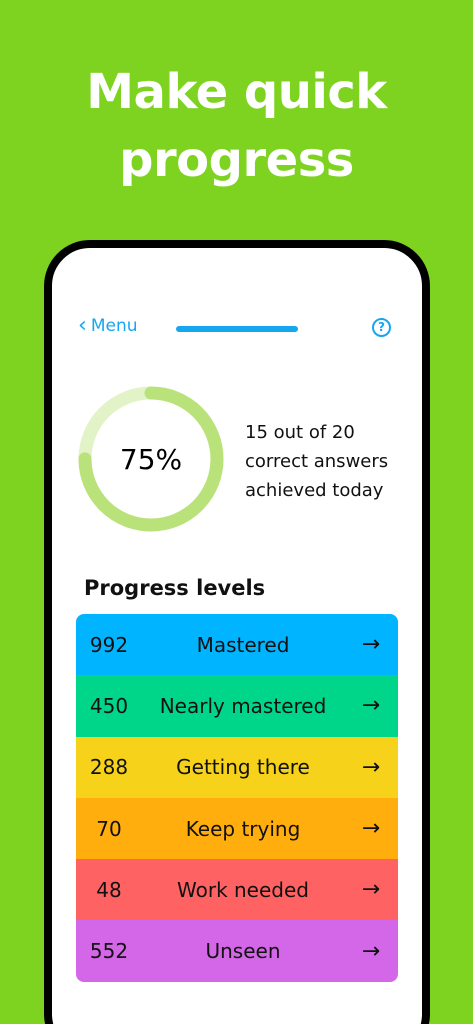 The height and width of the screenshot is (1024, 473). What do you see at coordinates (243, 889) in the screenshot?
I see `level-label: Work needed` at bounding box center [243, 889].